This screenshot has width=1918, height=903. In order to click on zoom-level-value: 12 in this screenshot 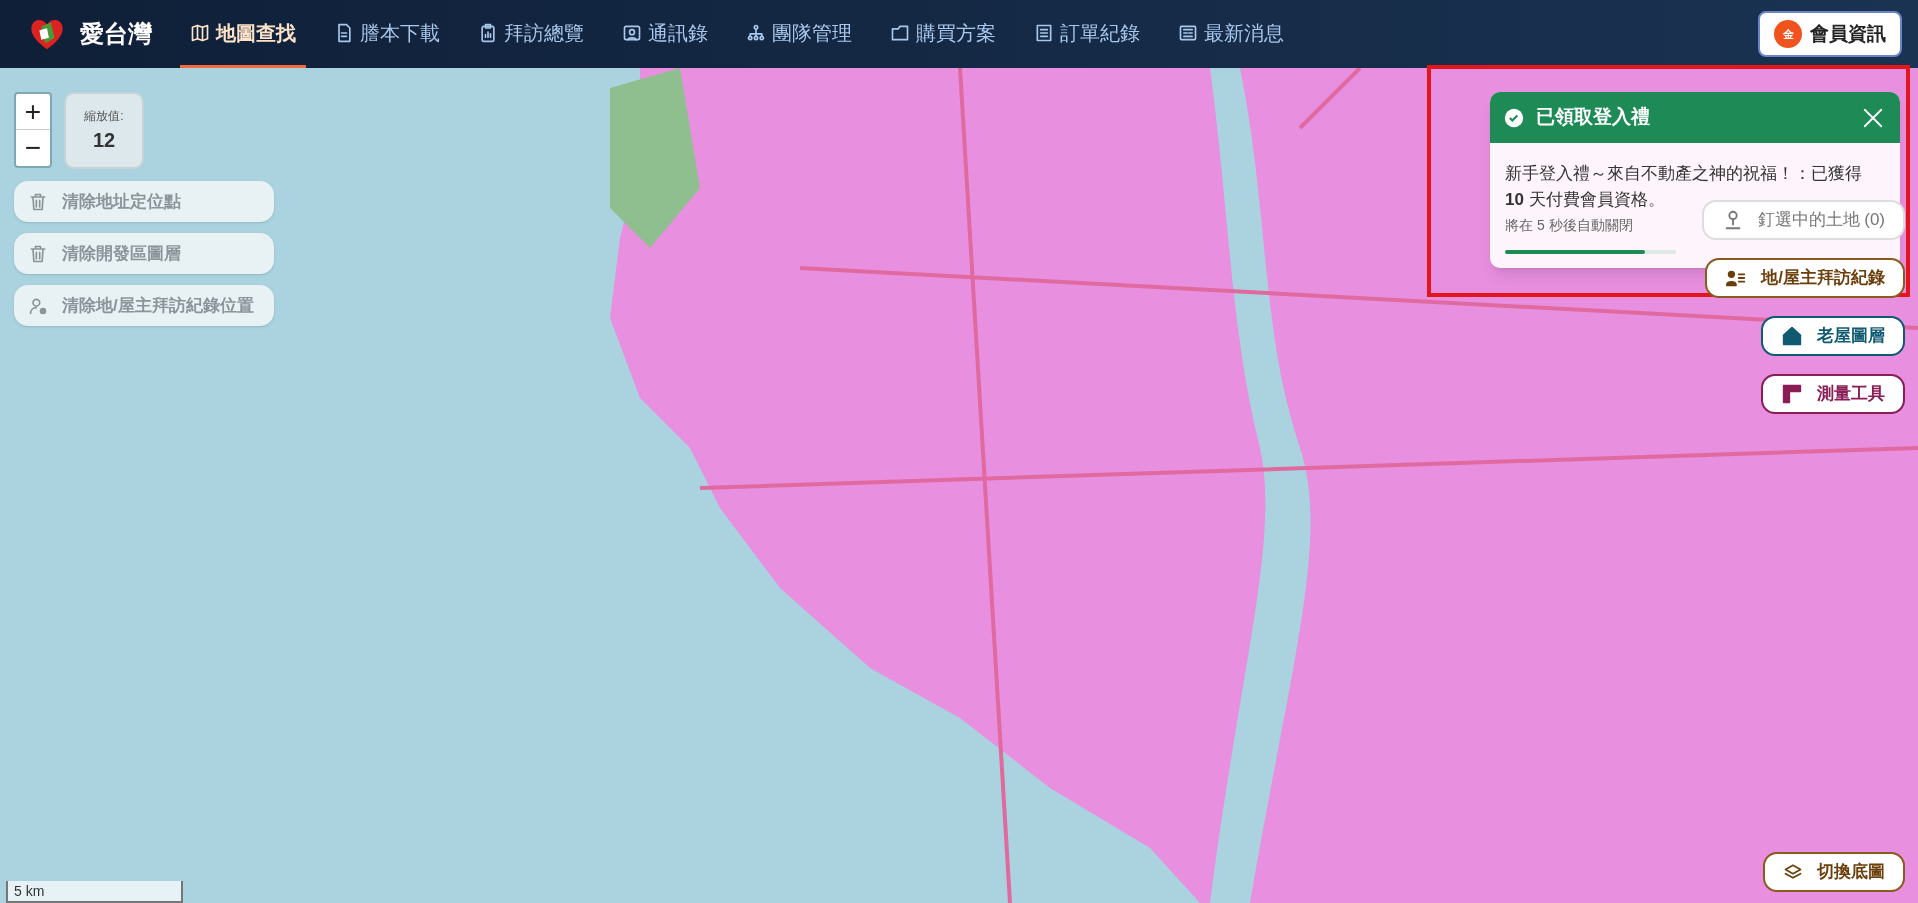, I will do `click(104, 140)`.